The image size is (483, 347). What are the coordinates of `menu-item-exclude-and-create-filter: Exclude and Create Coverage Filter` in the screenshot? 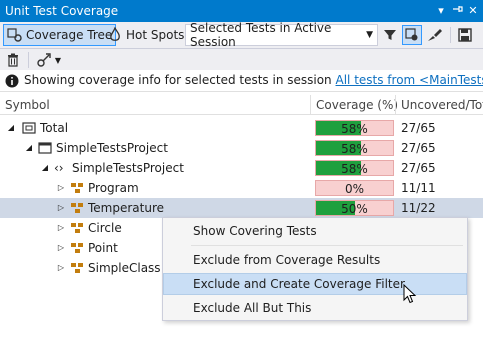 It's located at (315, 284).